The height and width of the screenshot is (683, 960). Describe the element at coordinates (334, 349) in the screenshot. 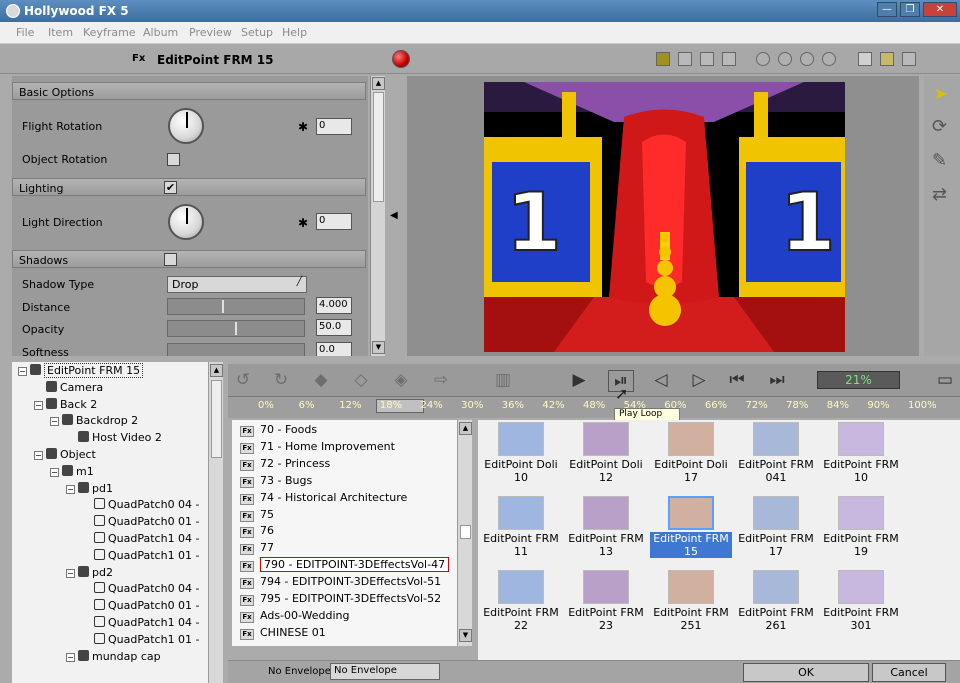

I see `softness-field: 0.0` at that location.